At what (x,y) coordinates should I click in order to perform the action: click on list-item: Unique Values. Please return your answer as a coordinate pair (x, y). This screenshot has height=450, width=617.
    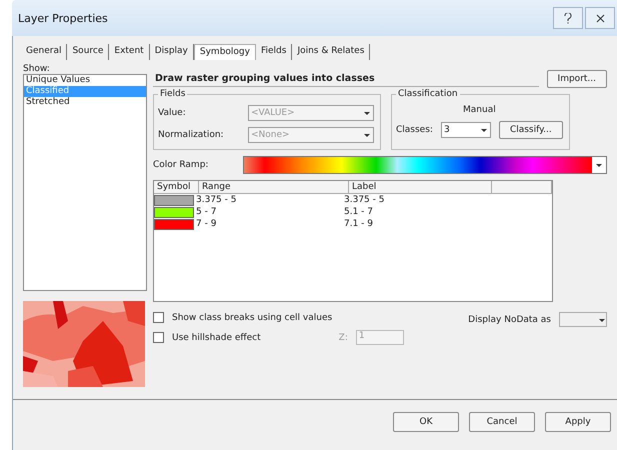
    Looking at the image, I should click on (85, 80).